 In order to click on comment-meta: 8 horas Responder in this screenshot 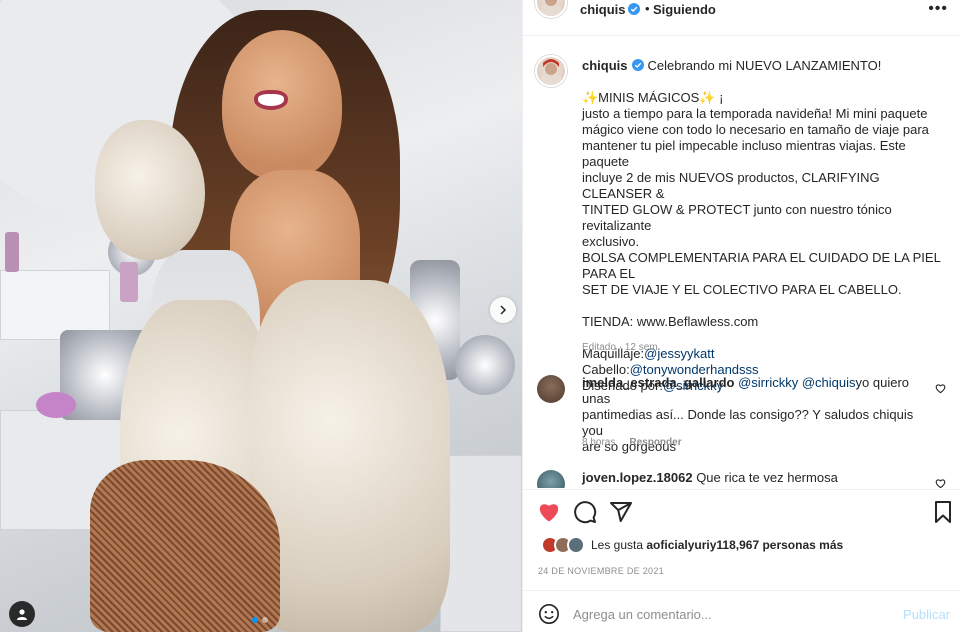, I will do `click(632, 442)`.